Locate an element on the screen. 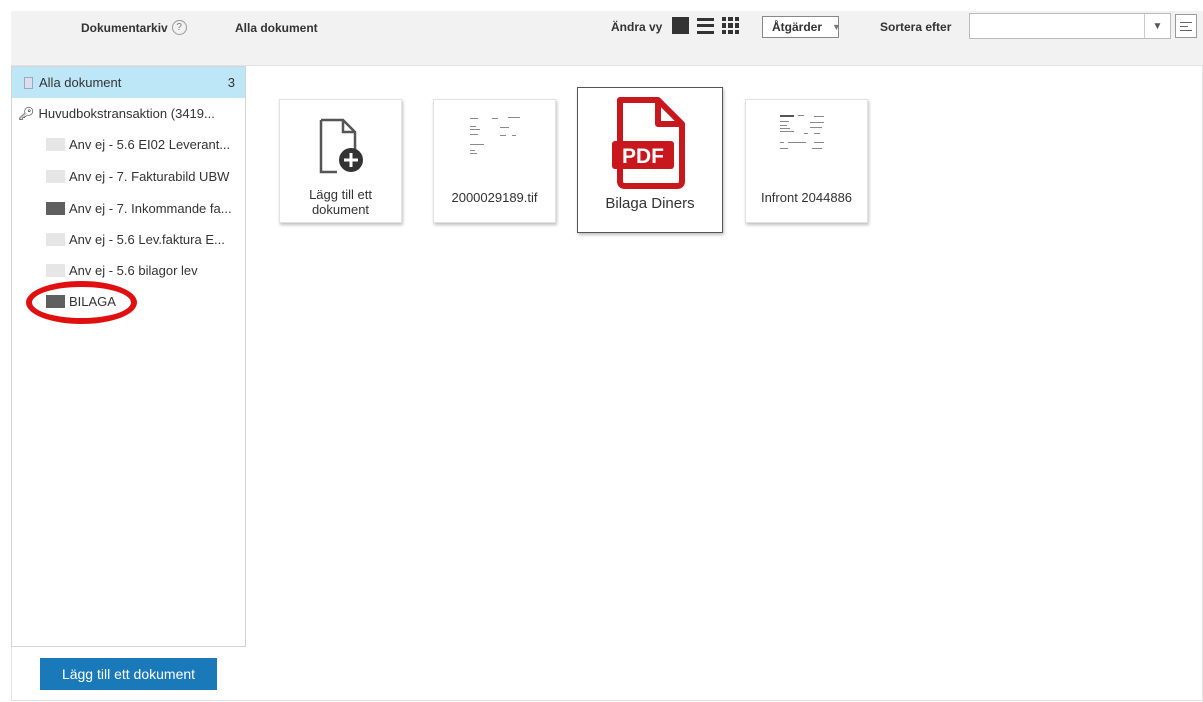  document-tile: Infront 2044886 is located at coordinates (806, 161).